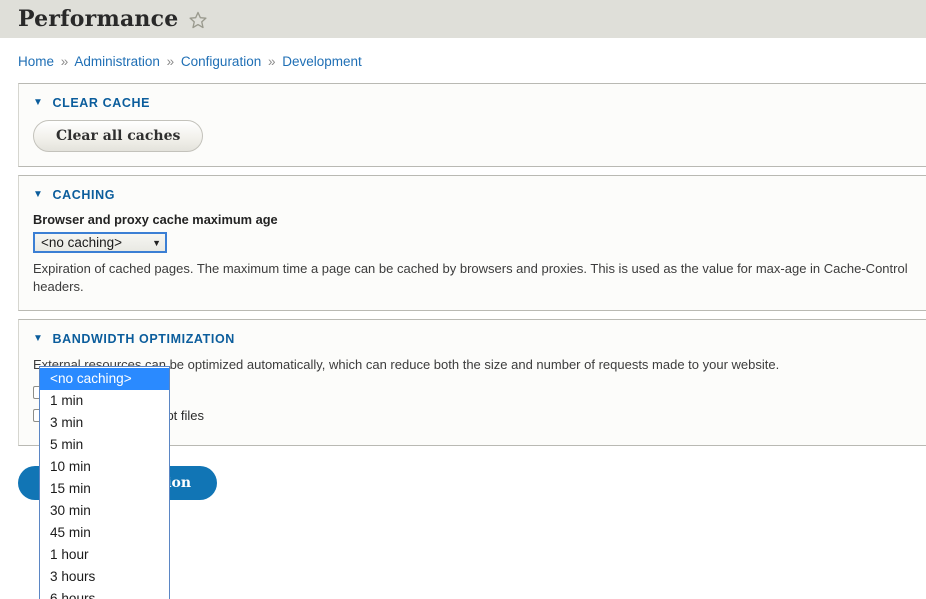 The image size is (926, 599). Describe the element at coordinates (104, 445) in the screenshot. I see `dropdown-option: 5 min` at that location.